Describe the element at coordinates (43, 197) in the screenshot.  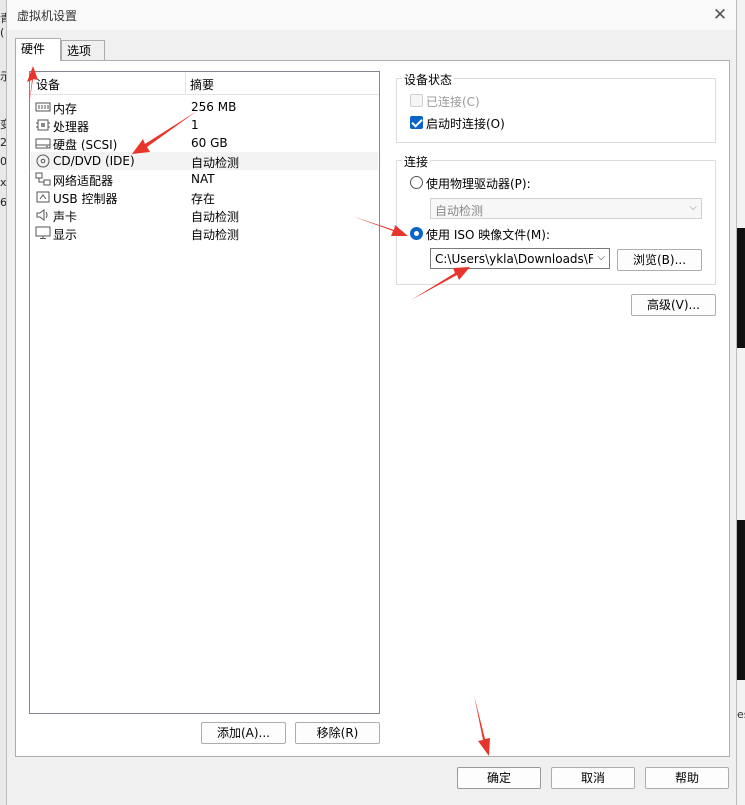
I see `usb-controller-icon` at that location.